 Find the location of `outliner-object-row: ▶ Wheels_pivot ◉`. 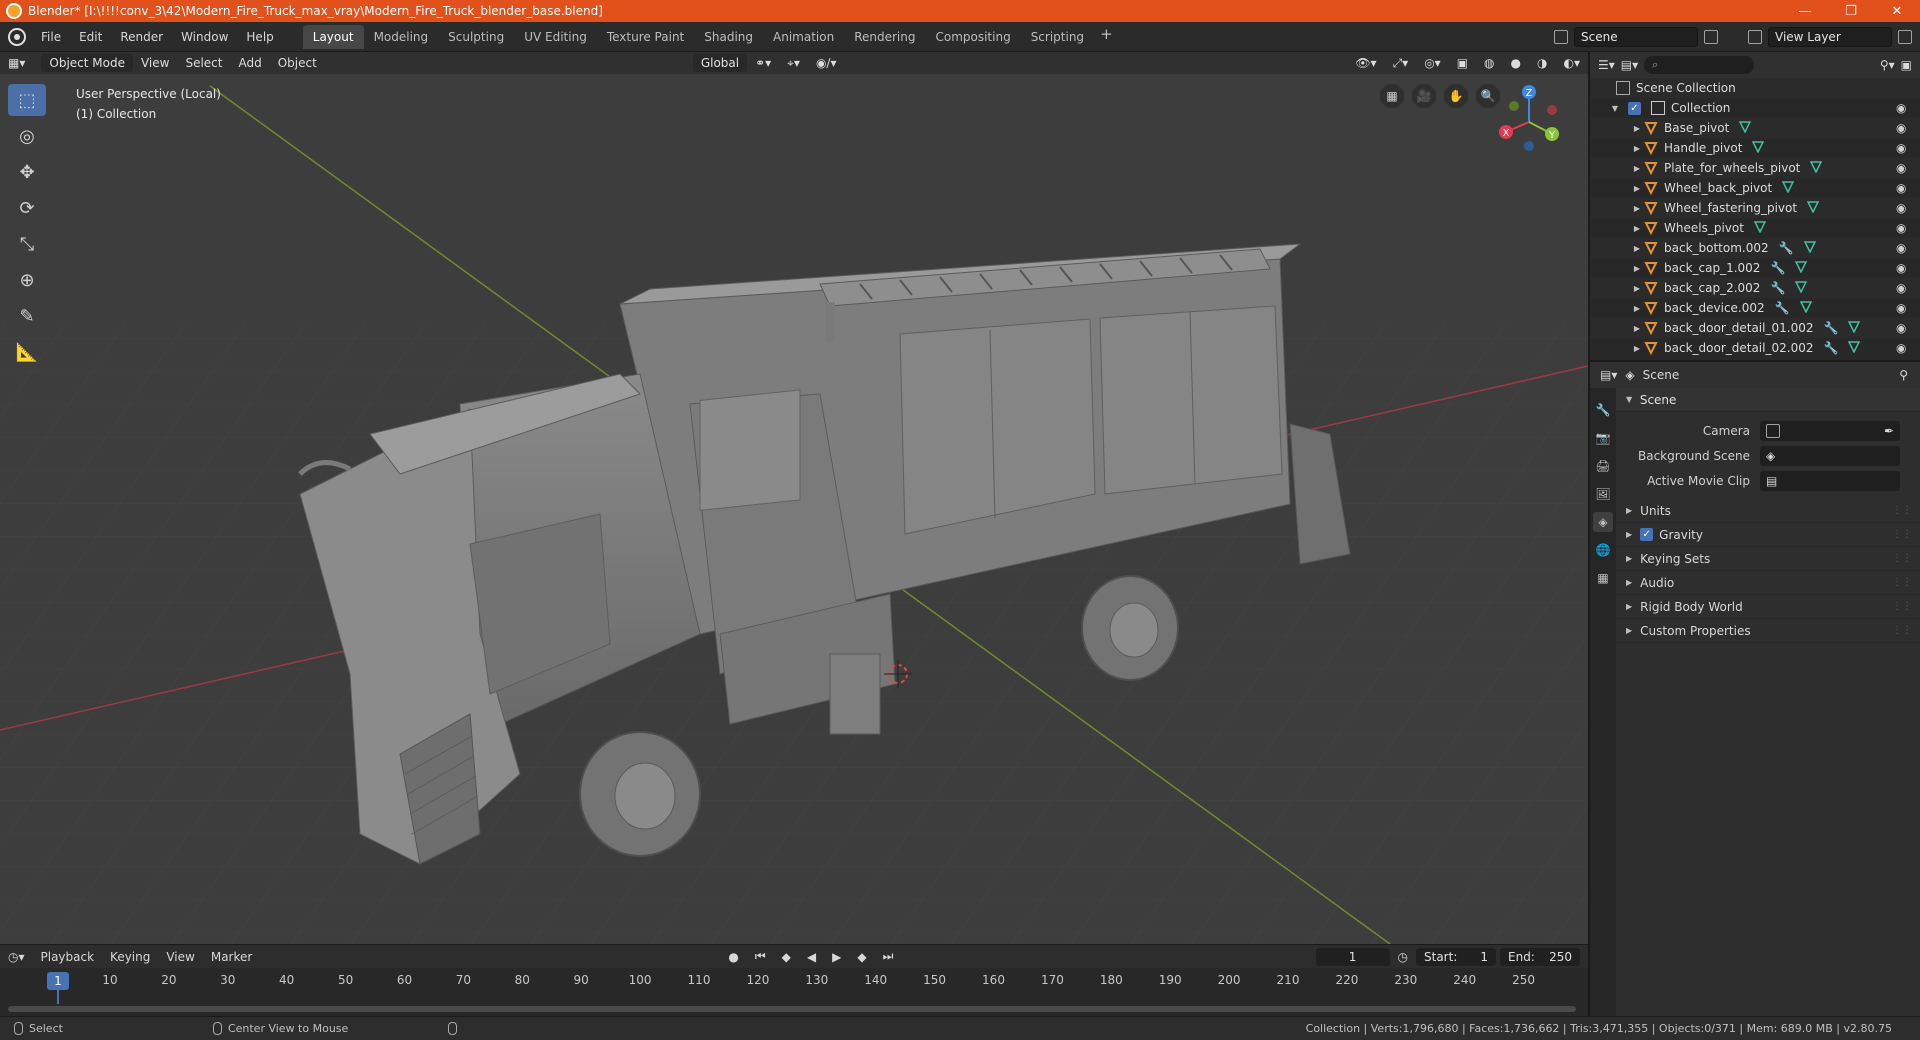

outliner-object-row: ▶ Wheels_pivot ◉ is located at coordinates (1755, 228).